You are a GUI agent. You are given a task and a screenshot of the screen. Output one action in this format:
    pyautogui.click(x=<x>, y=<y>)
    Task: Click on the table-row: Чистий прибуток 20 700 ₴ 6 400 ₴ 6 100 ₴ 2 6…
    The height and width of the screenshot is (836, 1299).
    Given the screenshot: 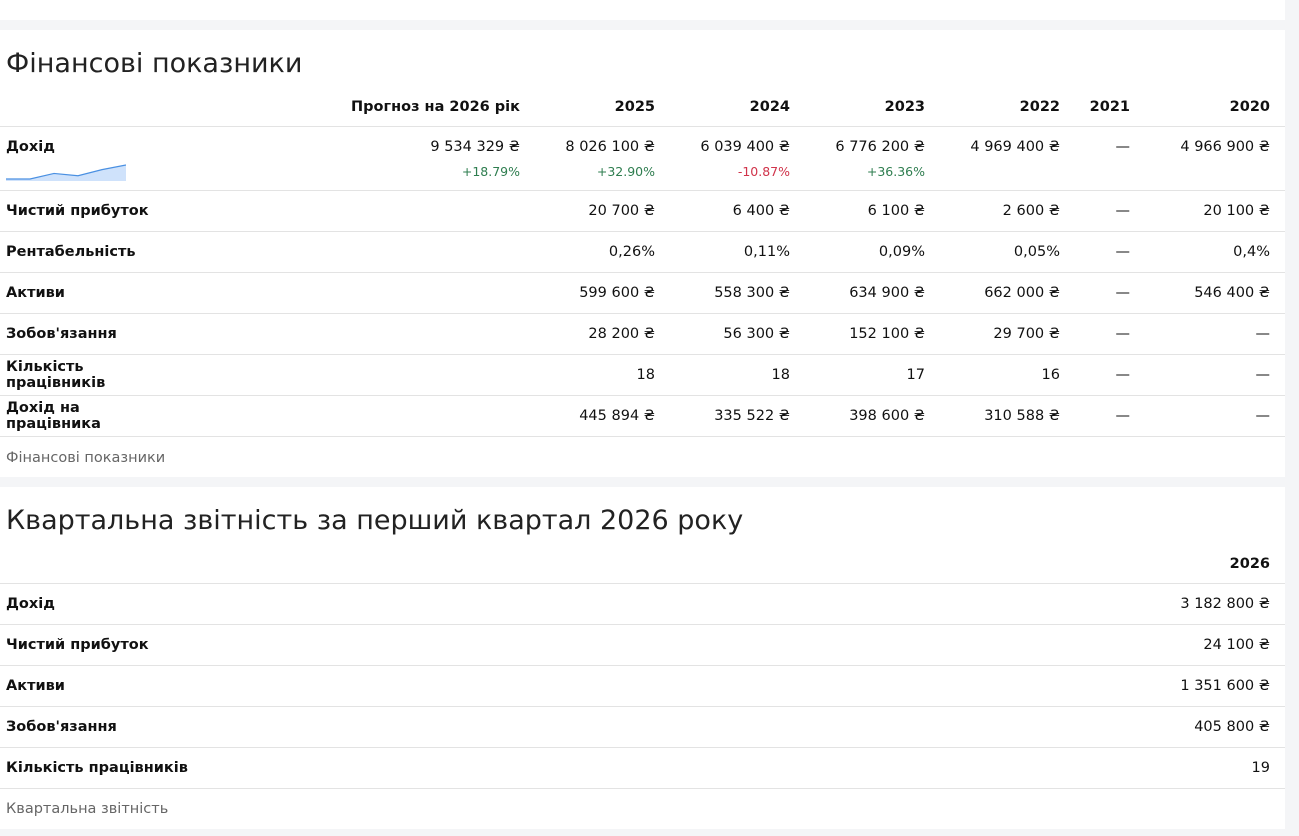 What is the action you would take?
    pyautogui.click(x=642, y=211)
    